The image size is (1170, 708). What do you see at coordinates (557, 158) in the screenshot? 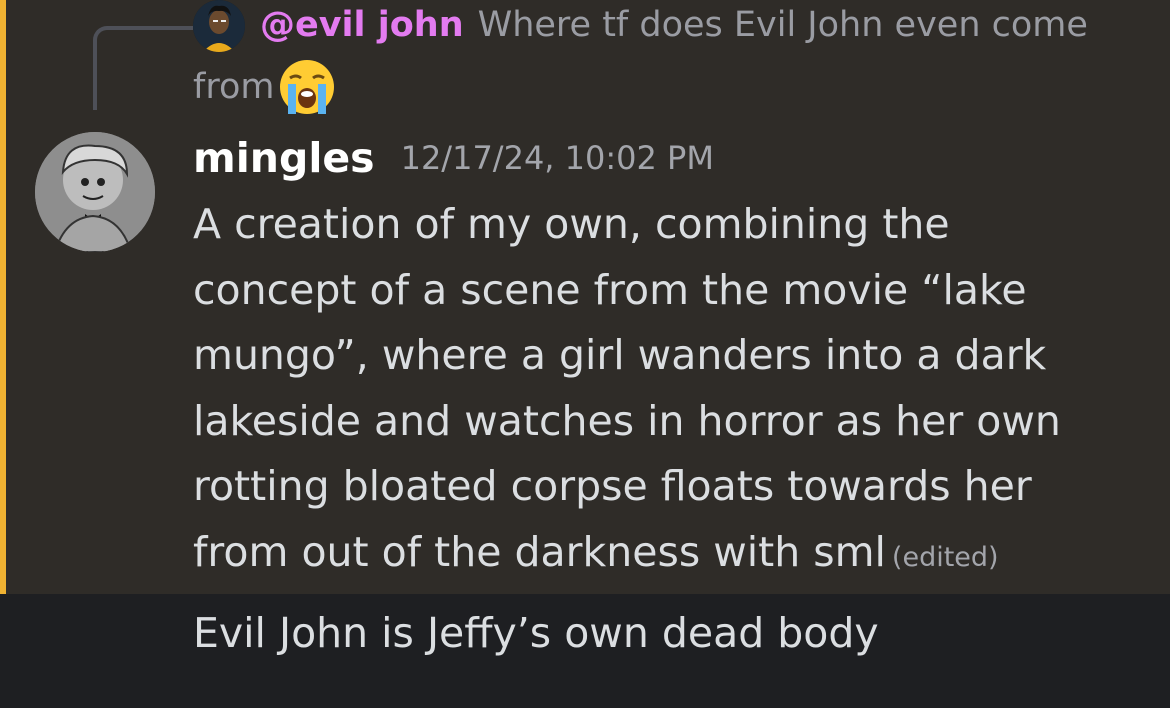
I see `message-timestamp: 12/17/24, 10:02 PM` at bounding box center [557, 158].